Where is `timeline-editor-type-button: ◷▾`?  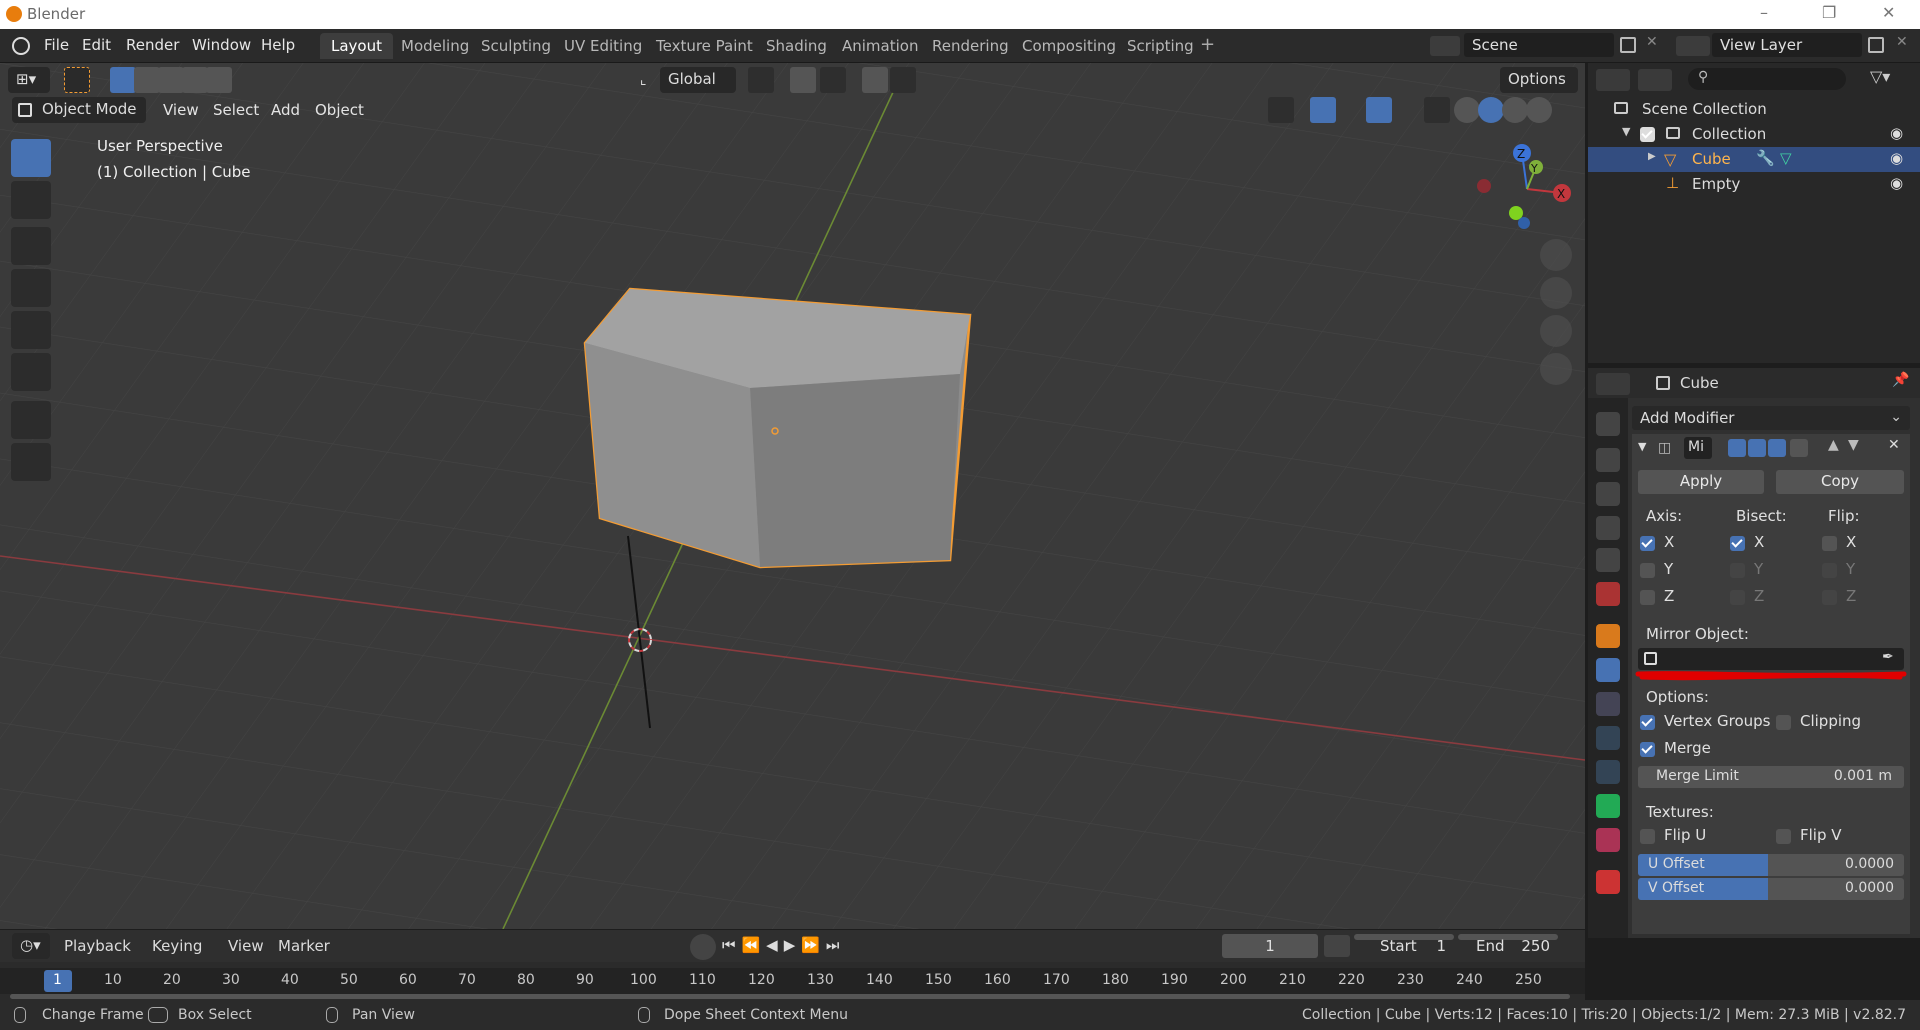
timeline-editor-type-button: ◷▾ is located at coordinates (31, 946).